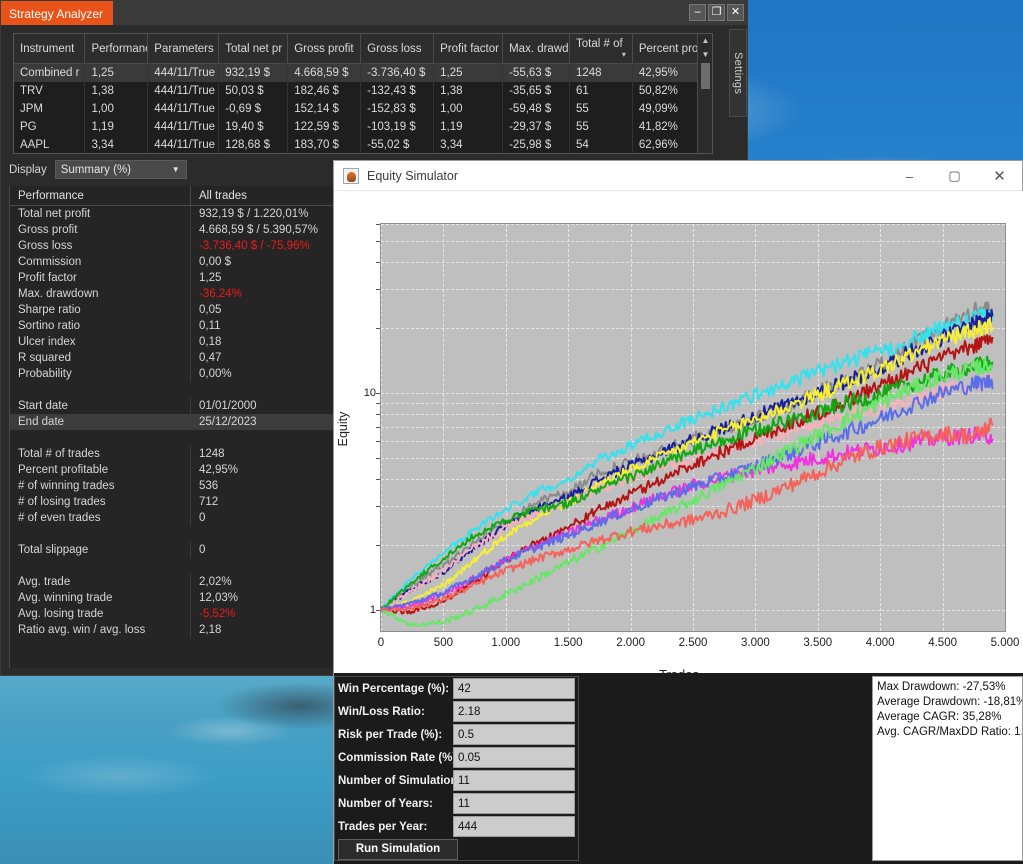 The height and width of the screenshot is (864, 1023). What do you see at coordinates (172, 230) in the screenshot?
I see `performance-row: Gross profit 4.668,59 $ / 5.390,57%` at bounding box center [172, 230].